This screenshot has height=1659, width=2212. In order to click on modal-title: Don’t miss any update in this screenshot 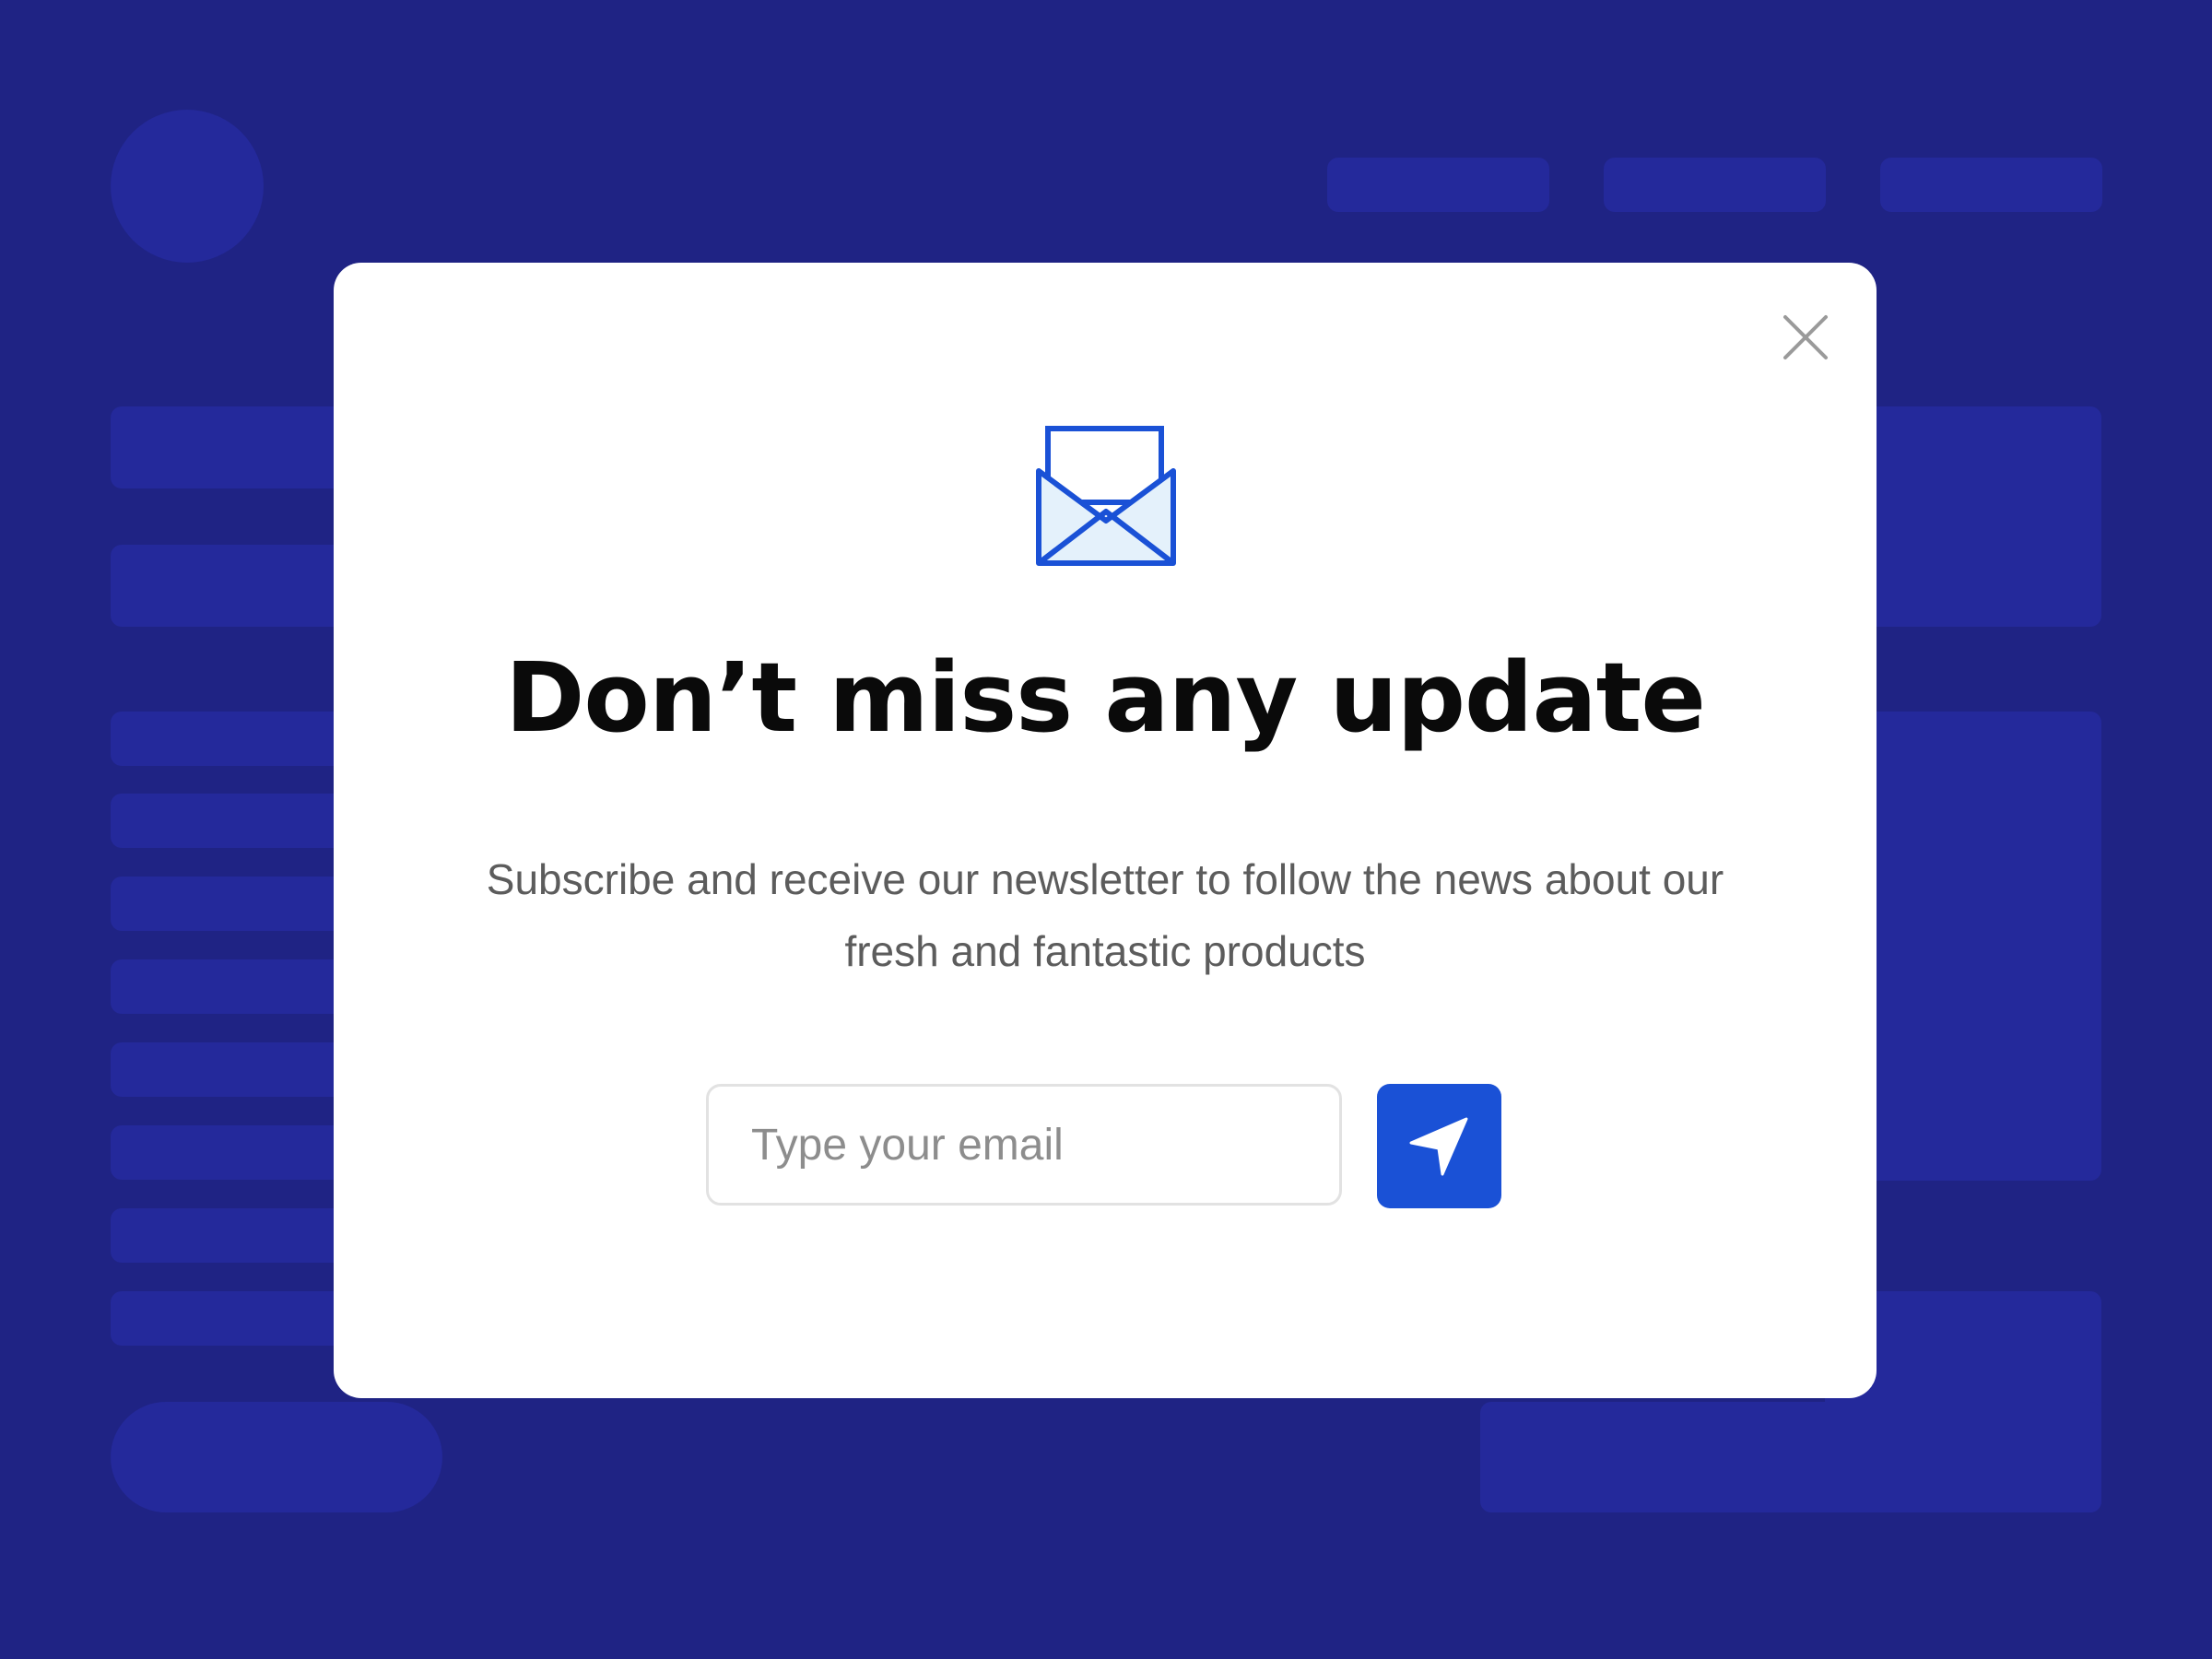, I will do `click(1105, 697)`.